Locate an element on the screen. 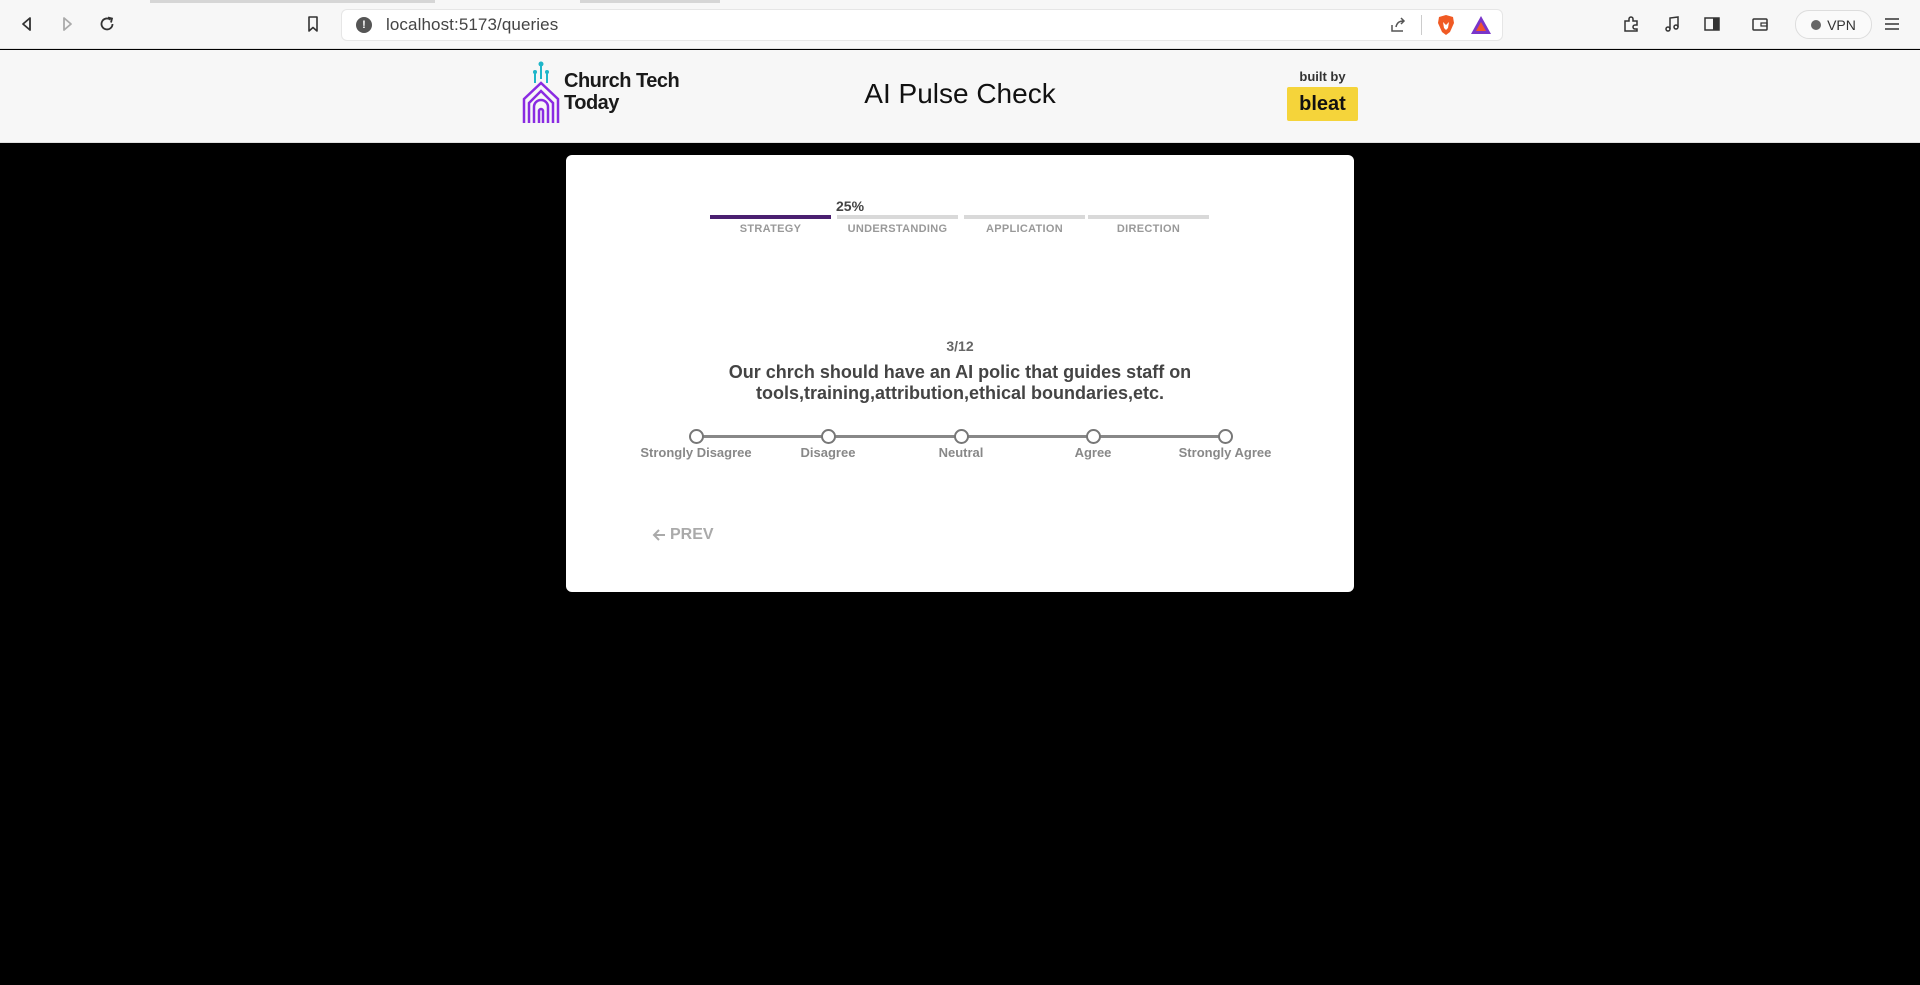 The image size is (1920, 985). extensions-button is located at coordinates (1631, 24).